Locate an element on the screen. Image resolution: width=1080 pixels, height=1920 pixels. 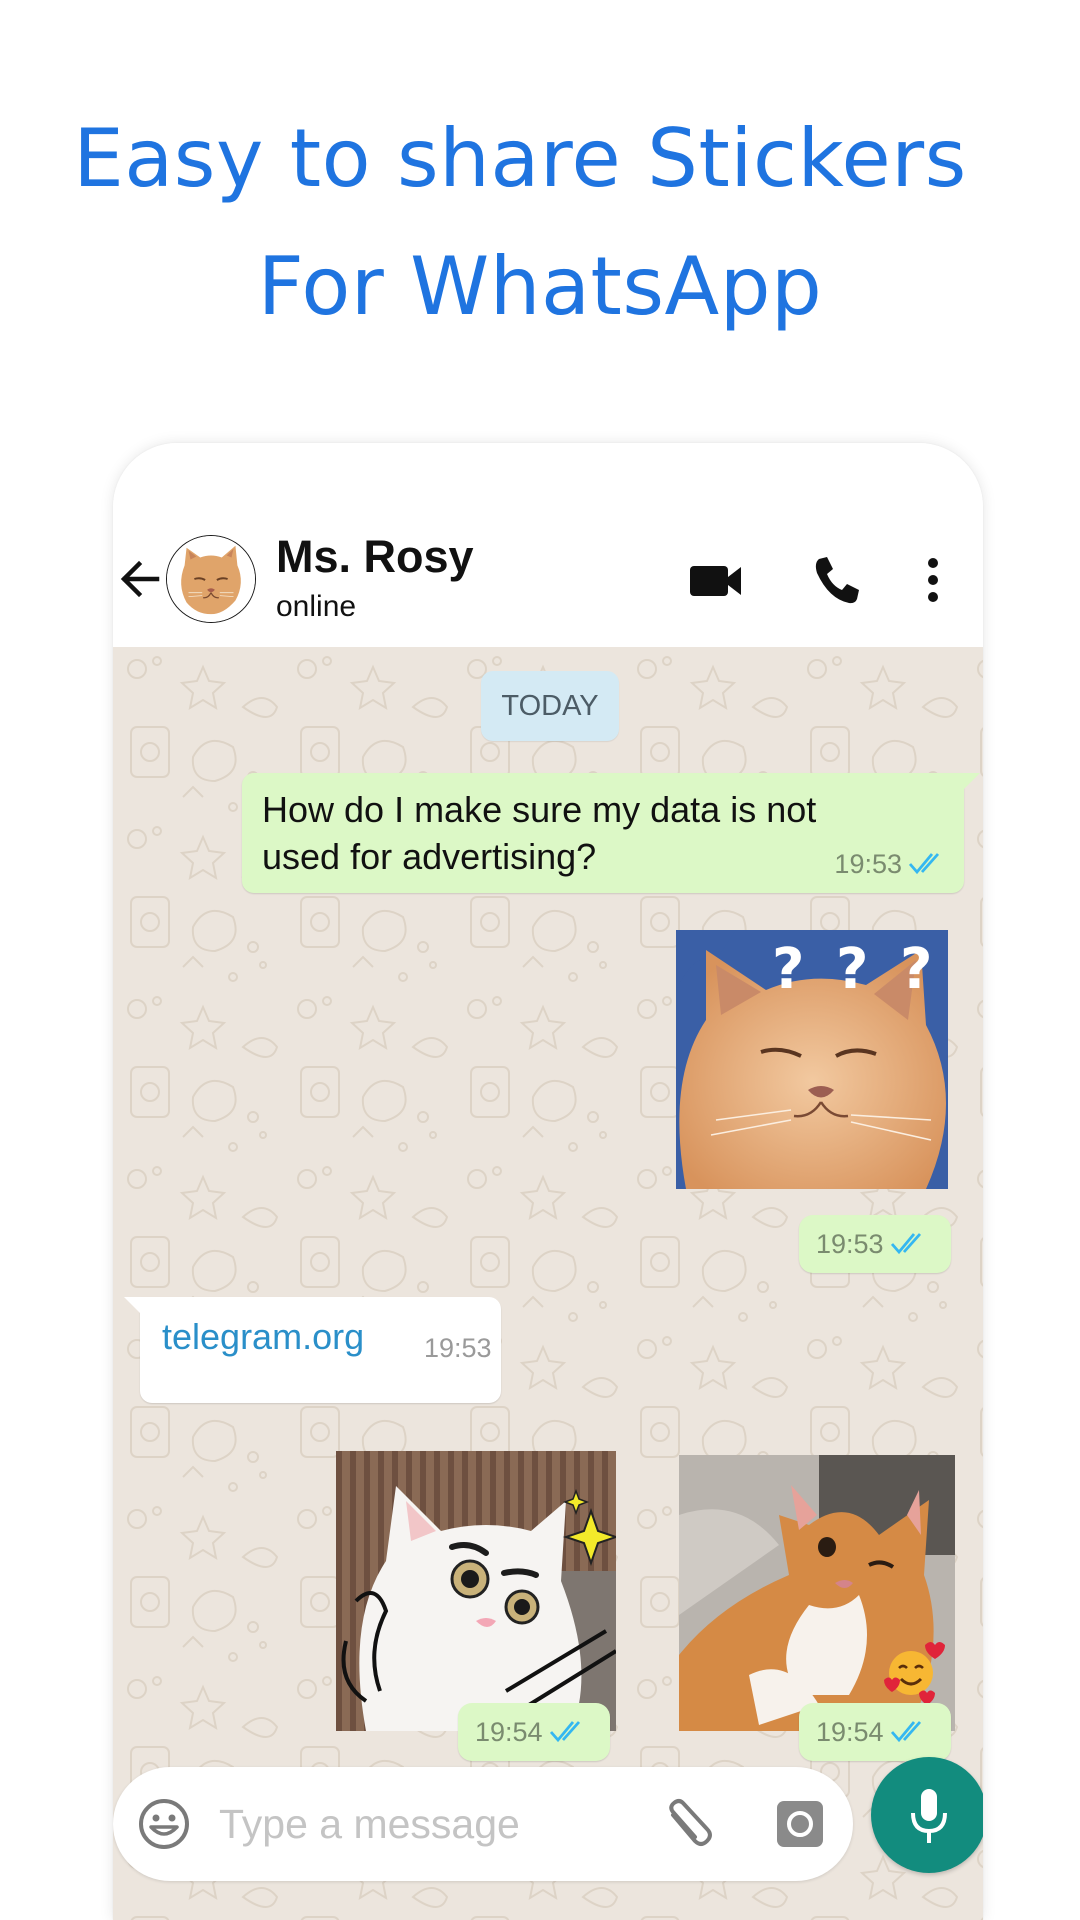
date-separator: TODAY is located at coordinates (550, 706).